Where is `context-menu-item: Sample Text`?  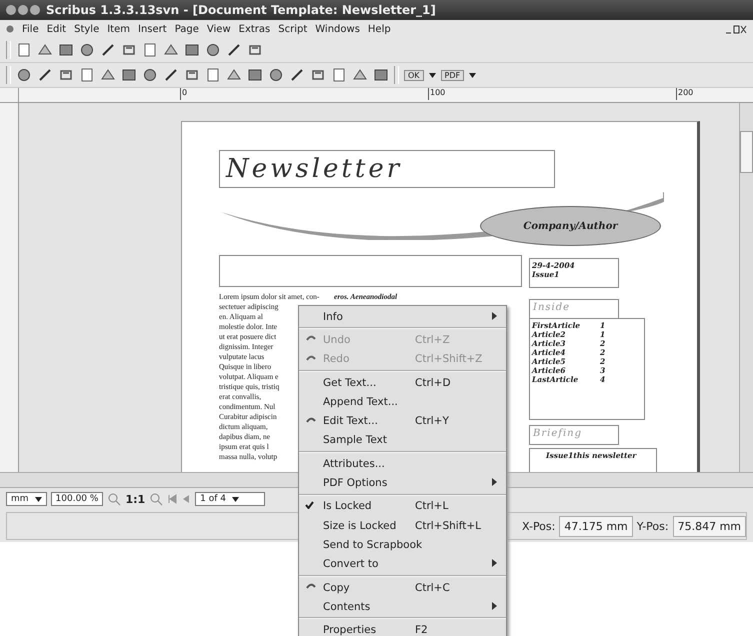 context-menu-item: Sample Text is located at coordinates (402, 440).